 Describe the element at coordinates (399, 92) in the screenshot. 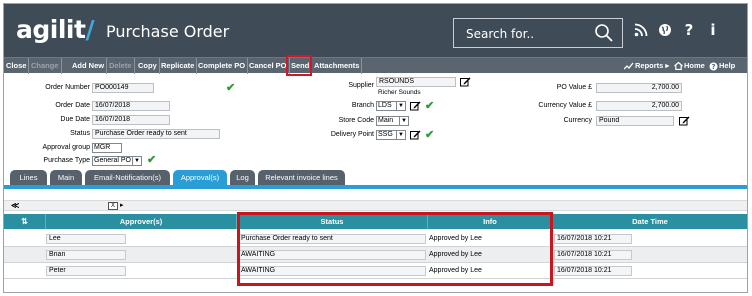

I see `supplier-name-text: Richer Sounds` at that location.